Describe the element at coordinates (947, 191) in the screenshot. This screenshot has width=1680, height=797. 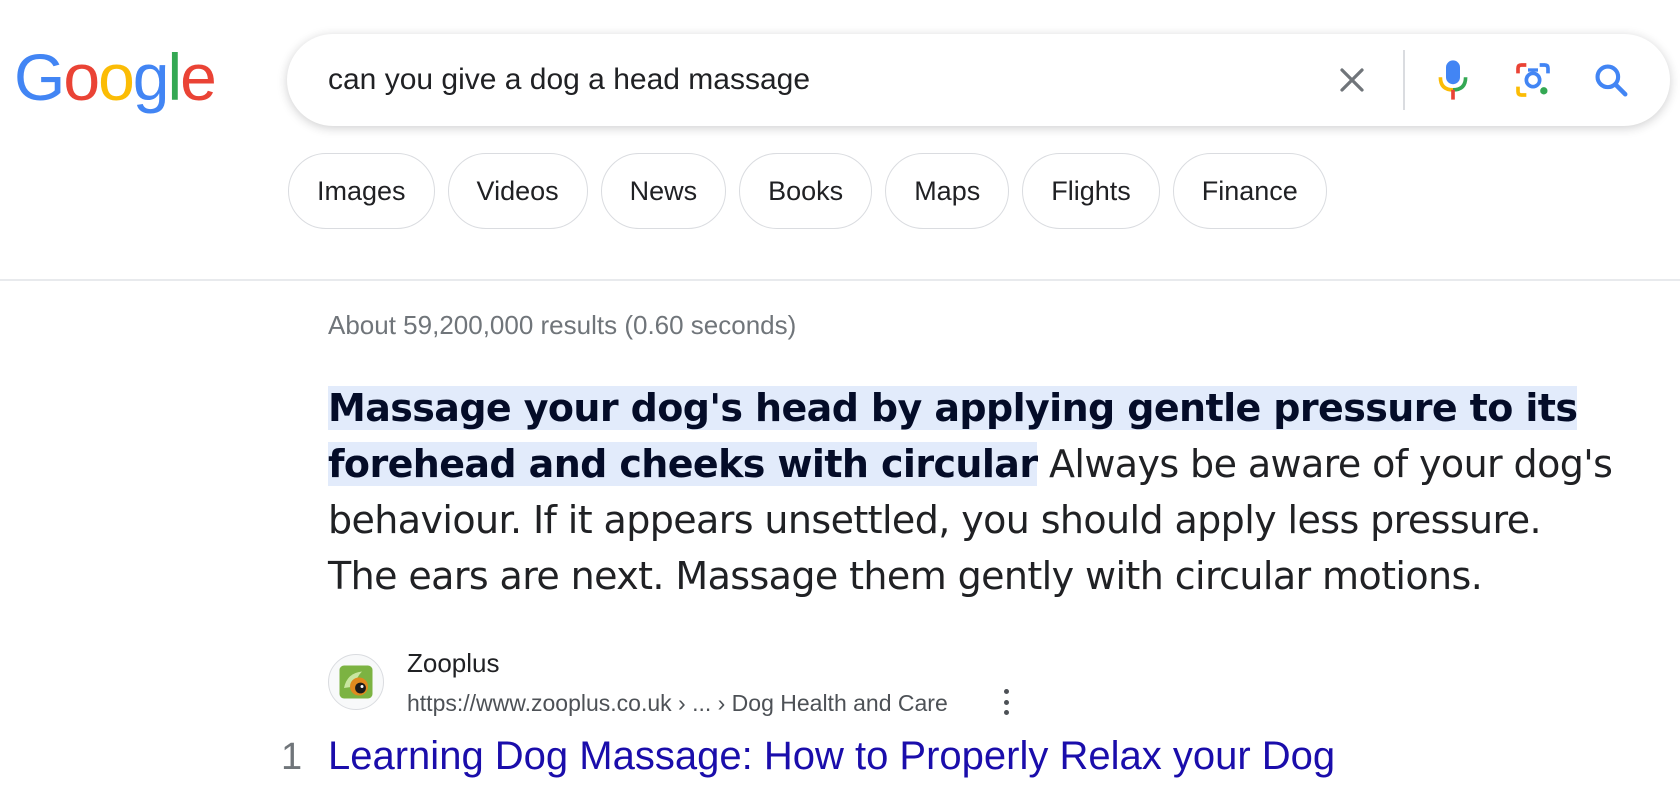
I see `chip-maps: Maps` at that location.